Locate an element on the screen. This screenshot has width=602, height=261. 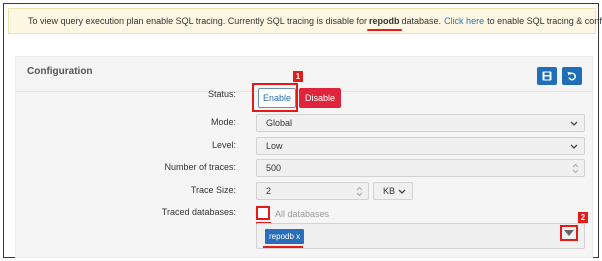
undo-button is located at coordinates (572, 76).